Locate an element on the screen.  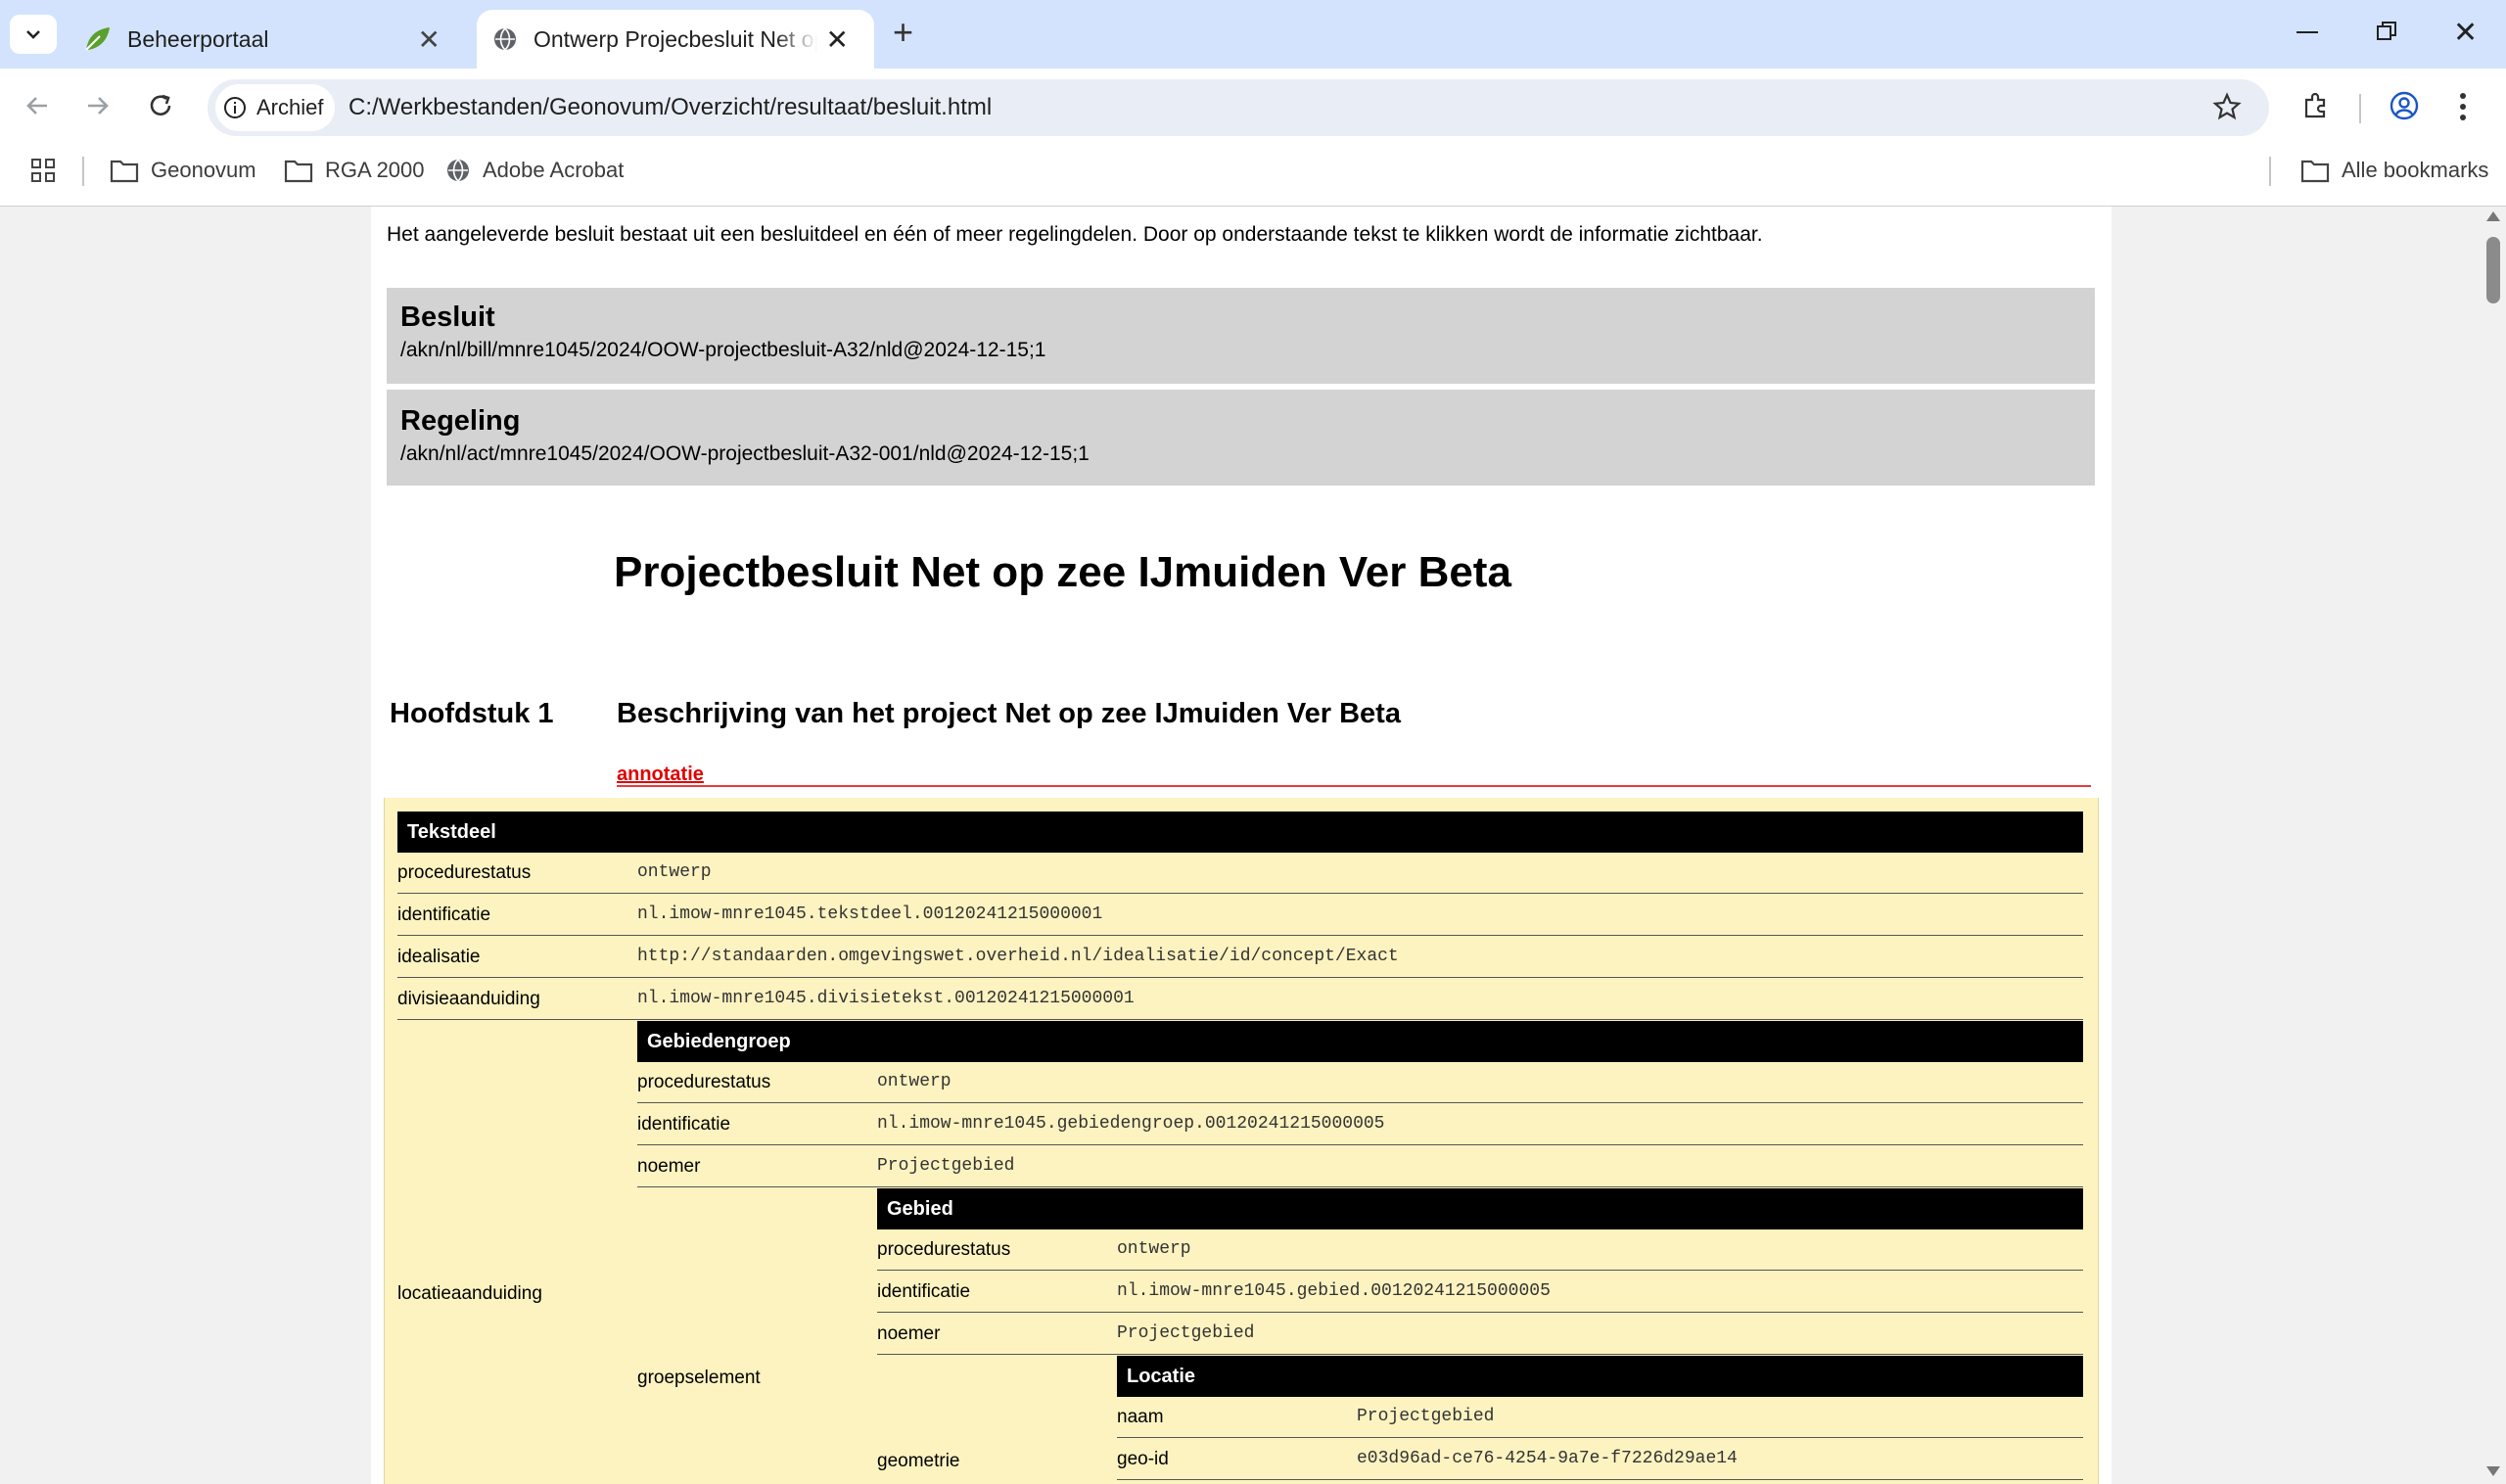
bookmark-geonovum: Geonovum is located at coordinates (183, 170).